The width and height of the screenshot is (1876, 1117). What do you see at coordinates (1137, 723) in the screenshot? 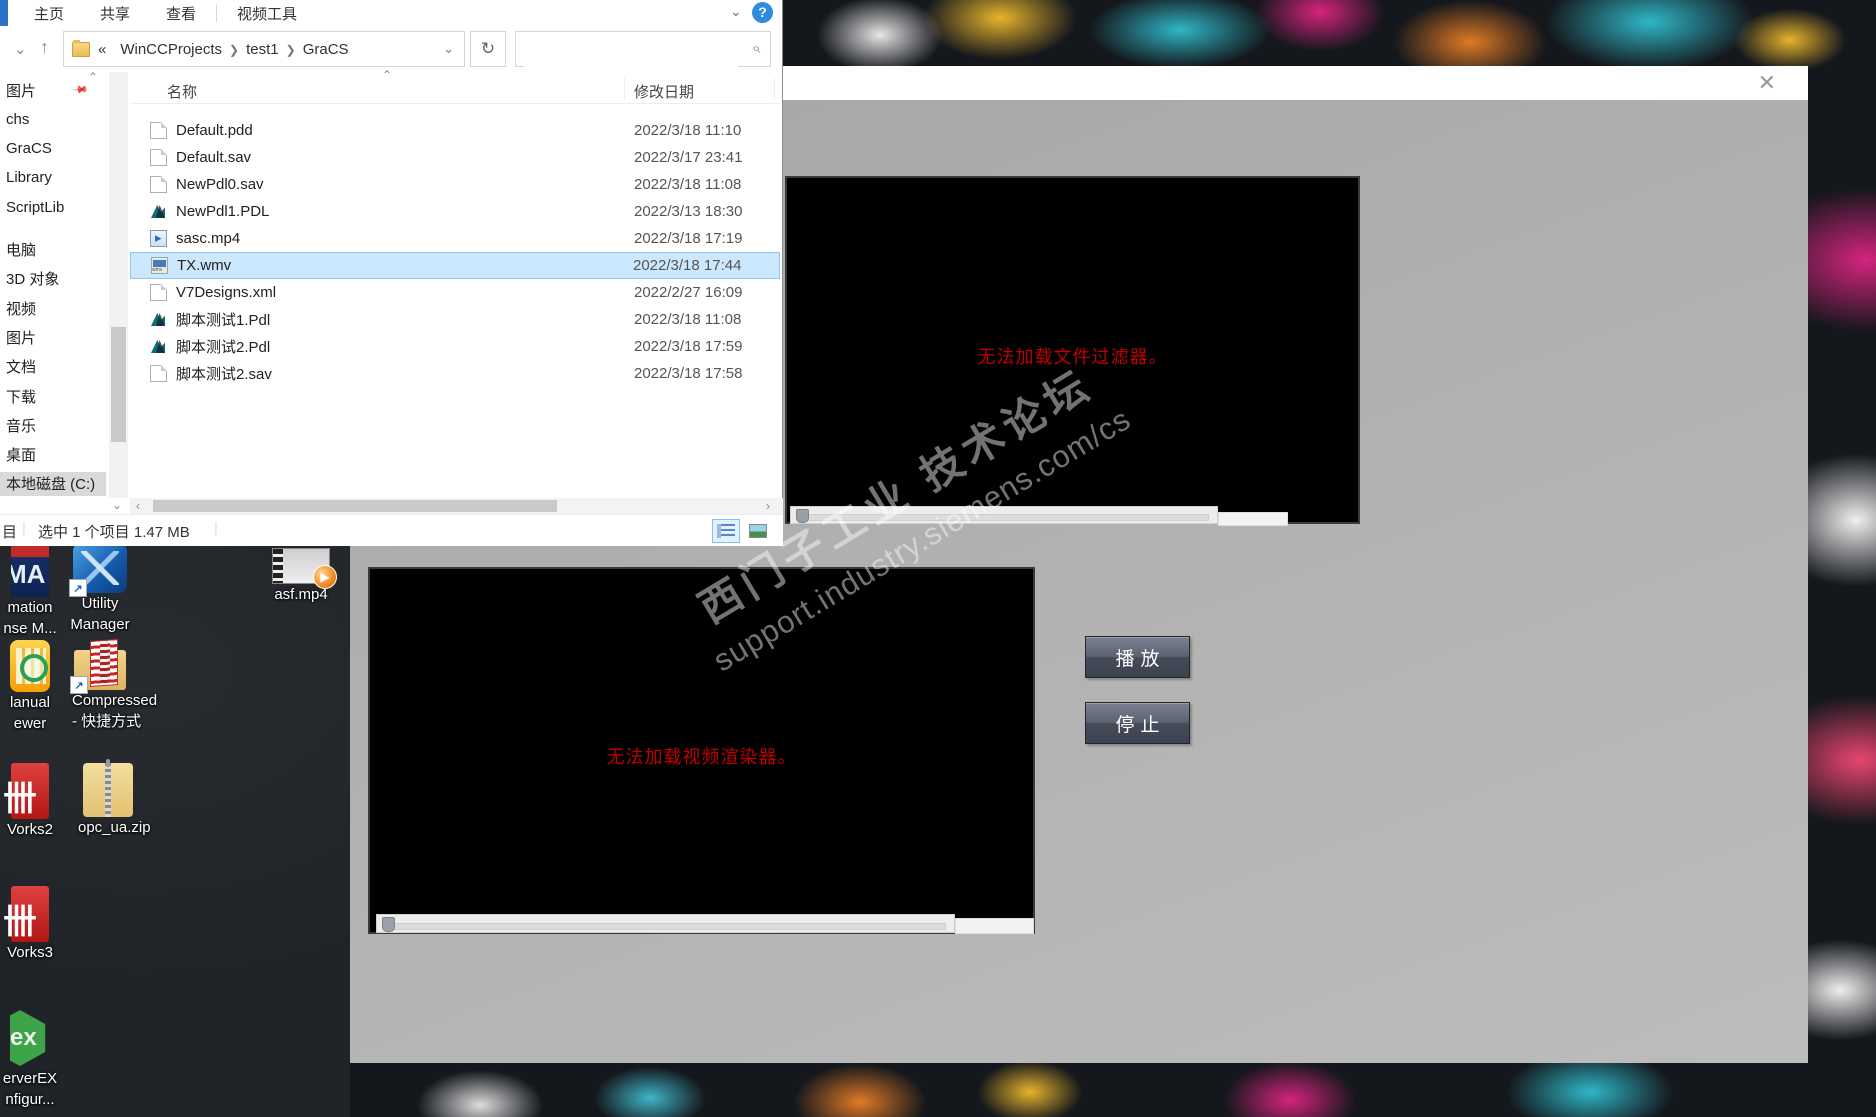
I see `stop-button: 停止` at bounding box center [1137, 723].